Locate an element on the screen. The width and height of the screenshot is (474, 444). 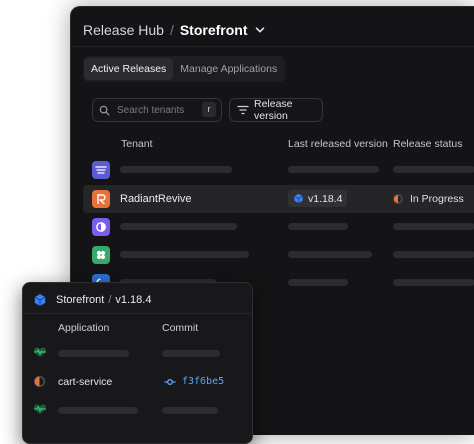
release-status: In Progress is located at coordinates (428, 199).